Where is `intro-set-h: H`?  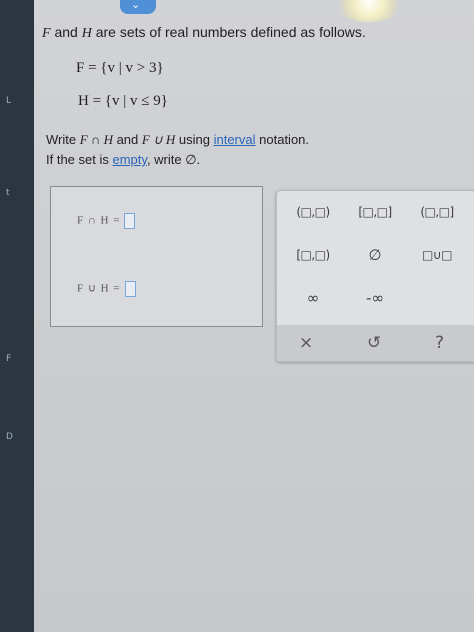 intro-set-h: H is located at coordinates (86, 33).